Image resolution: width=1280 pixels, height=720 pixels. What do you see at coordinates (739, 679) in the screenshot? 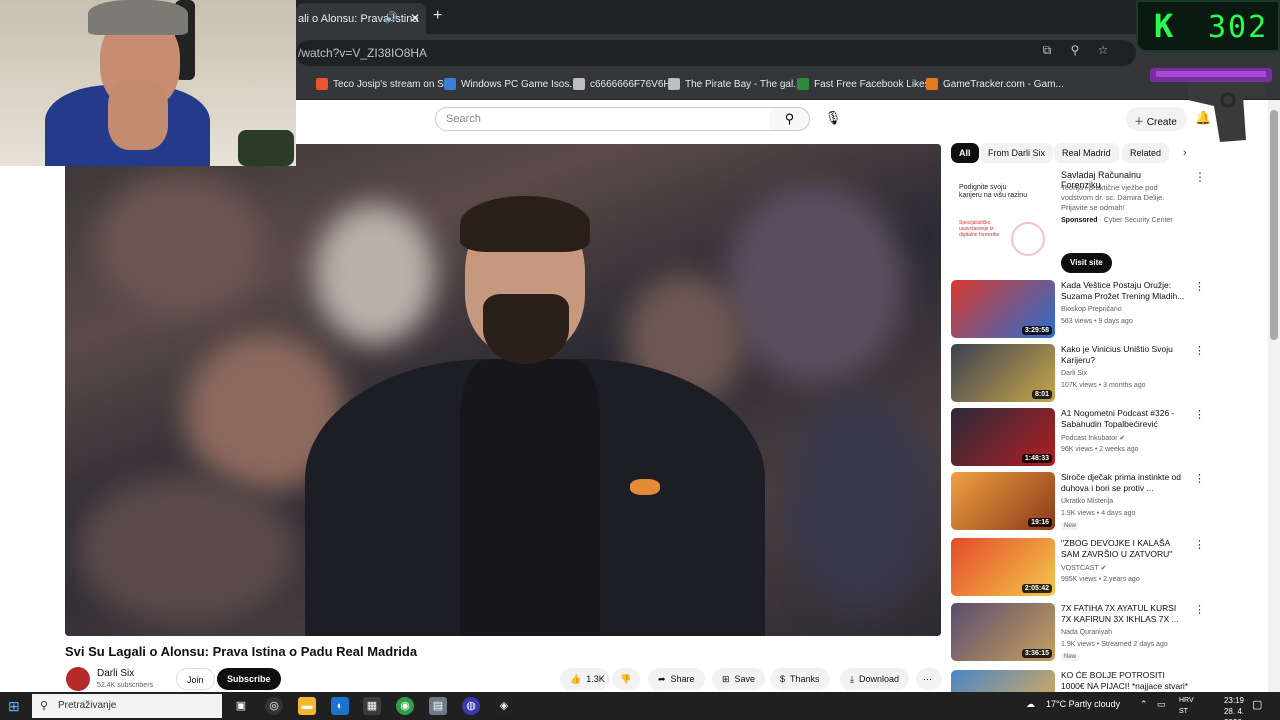
I see `save-button: ⊞ Save` at bounding box center [739, 679].